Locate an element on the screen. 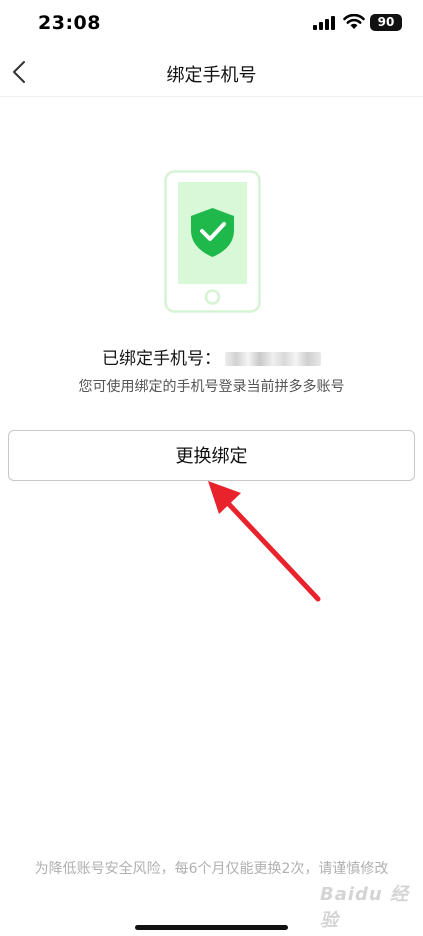 Image resolution: width=423 pixels, height=936 pixels. phone-shield-illustration is located at coordinates (212, 241).